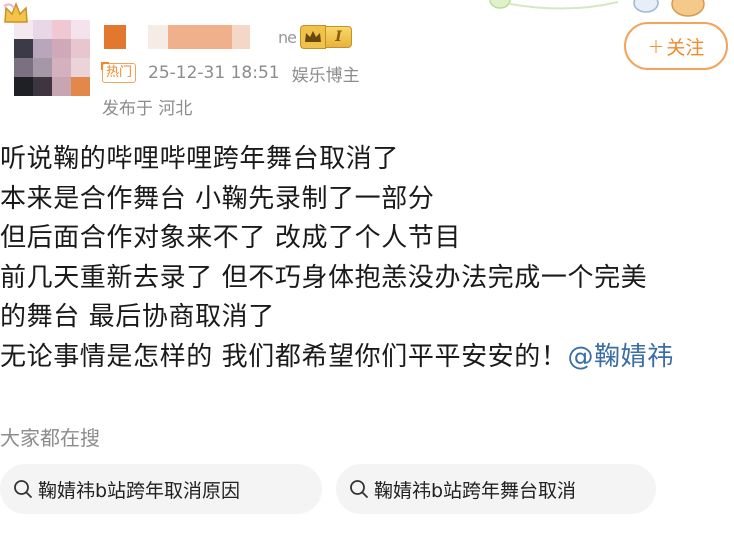  I want to click on search-suggestion-label: 鞠婧祎b站跨年取消原因, so click(139, 490).